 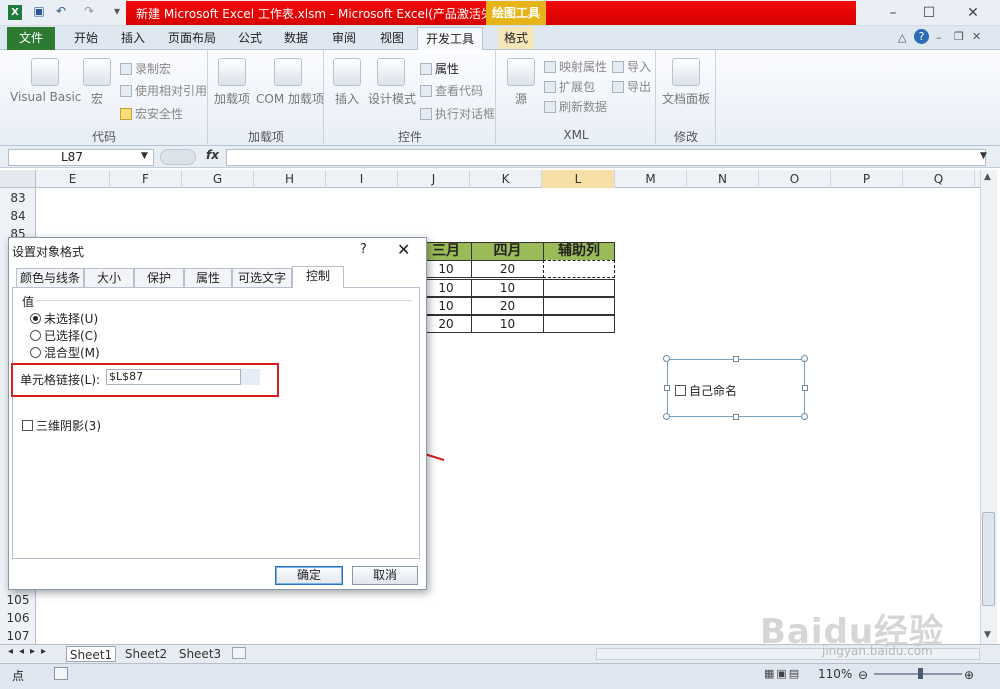 What do you see at coordinates (86, 38) in the screenshot?
I see `tab-home: 开始` at bounding box center [86, 38].